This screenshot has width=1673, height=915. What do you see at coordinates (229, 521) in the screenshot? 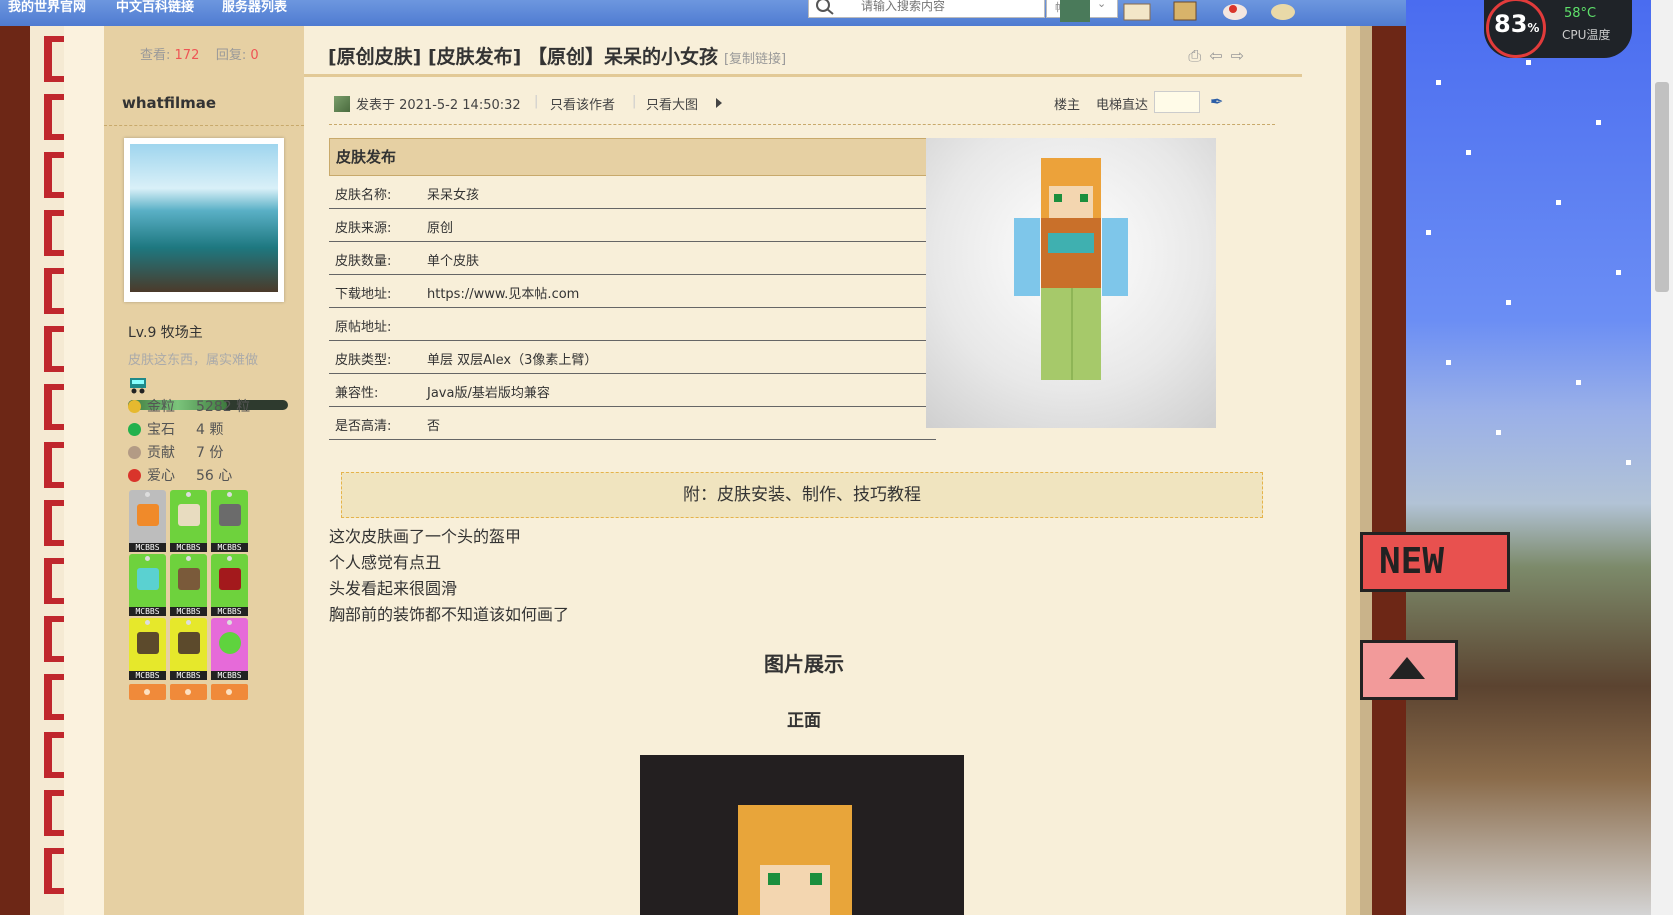
I see `medal-cart: MCBBS` at bounding box center [229, 521].